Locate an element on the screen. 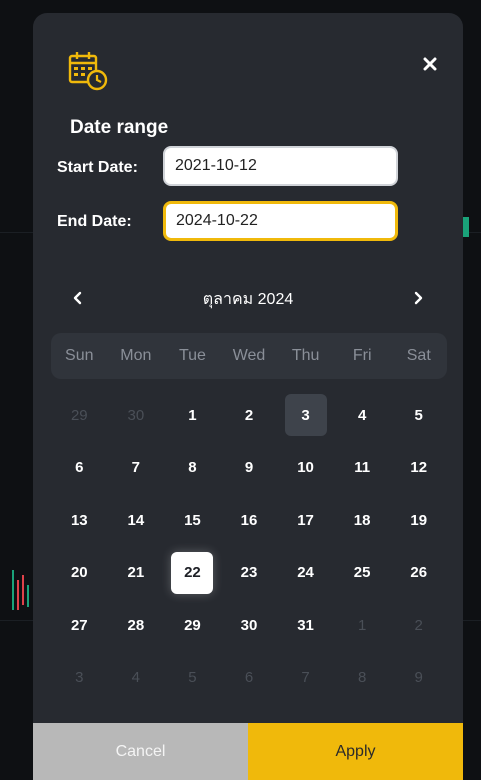 The width and height of the screenshot is (481, 780). day-number: 21 is located at coordinates (136, 573).